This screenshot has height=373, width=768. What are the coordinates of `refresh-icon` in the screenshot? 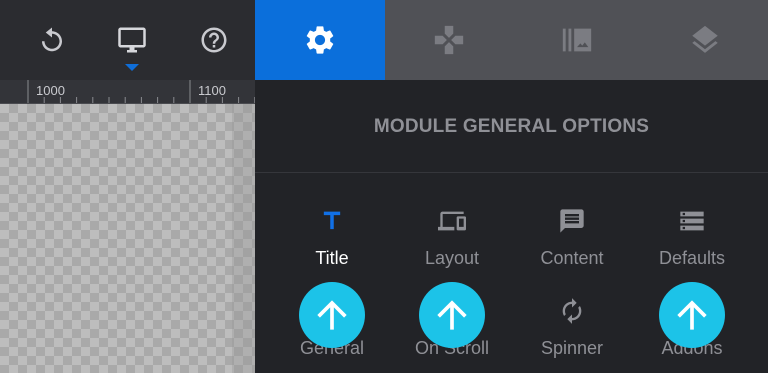 It's located at (572, 311).